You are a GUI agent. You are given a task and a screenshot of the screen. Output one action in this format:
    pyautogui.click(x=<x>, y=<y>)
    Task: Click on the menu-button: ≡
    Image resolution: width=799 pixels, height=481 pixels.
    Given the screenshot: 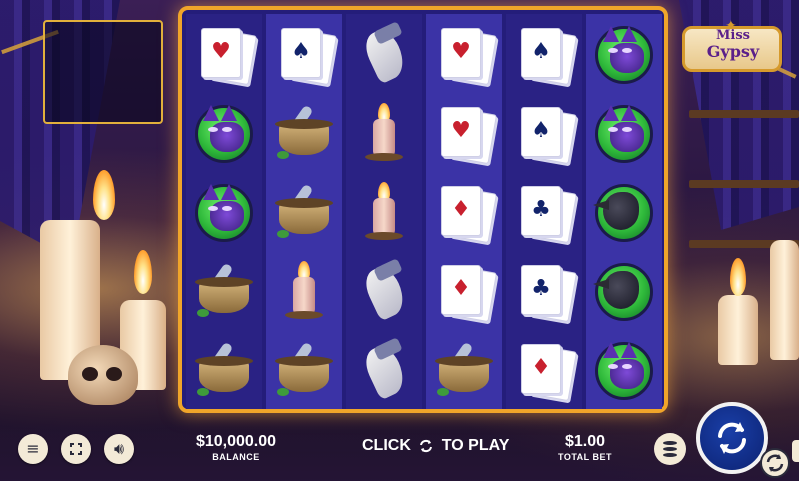 What is the action you would take?
    pyautogui.click(x=33, y=449)
    